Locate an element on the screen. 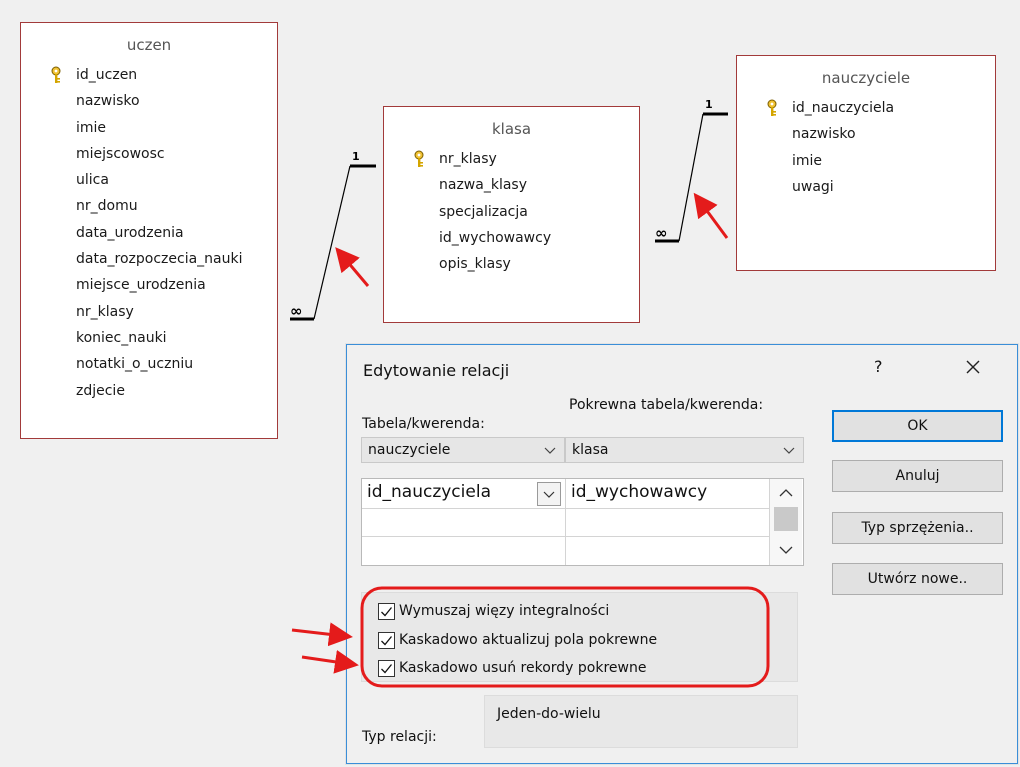  relationship-nauczyciele-klasa is located at coordinates (691, 177).